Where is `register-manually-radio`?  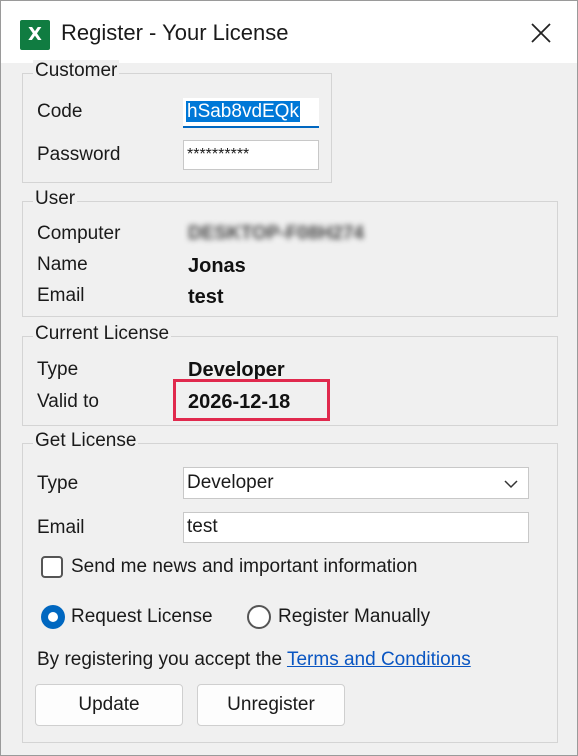 register-manually-radio is located at coordinates (259, 617).